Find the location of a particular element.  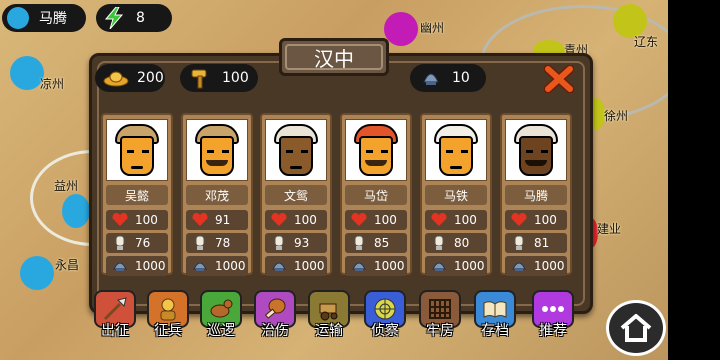

energy-value: 8 is located at coordinates (140, 18).